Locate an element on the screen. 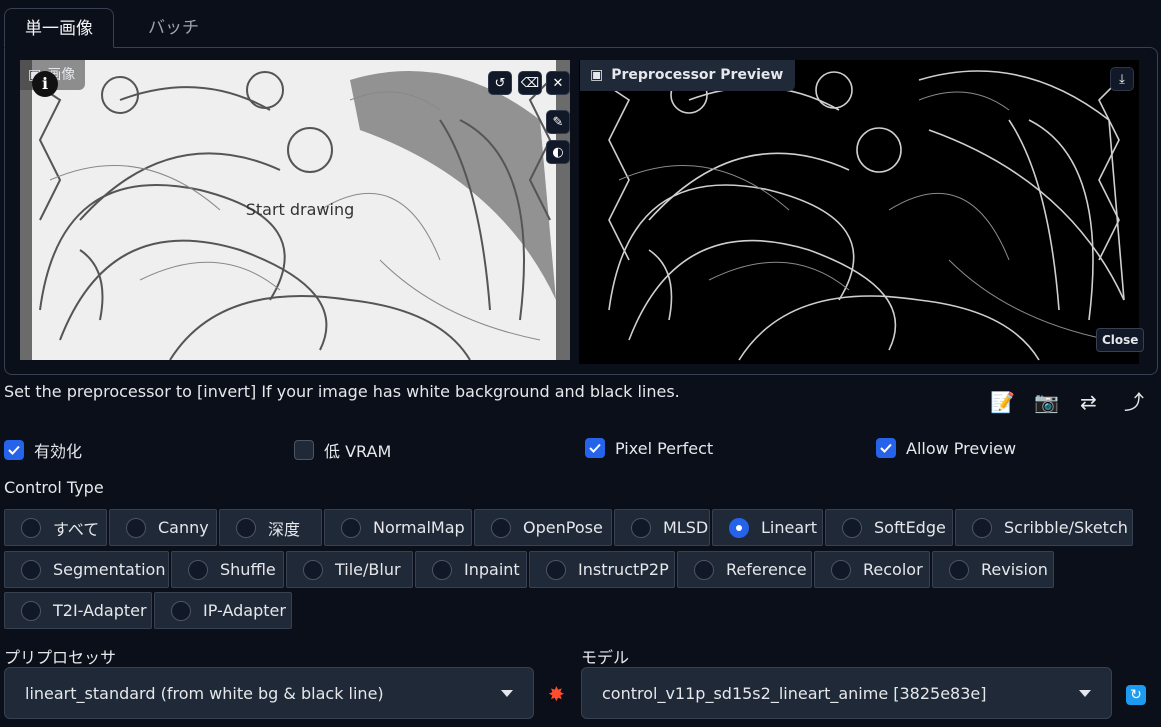 This screenshot has width=1161, height=727. control-type-option: Scribble/Sketch is located at coordinates (1044, 527).